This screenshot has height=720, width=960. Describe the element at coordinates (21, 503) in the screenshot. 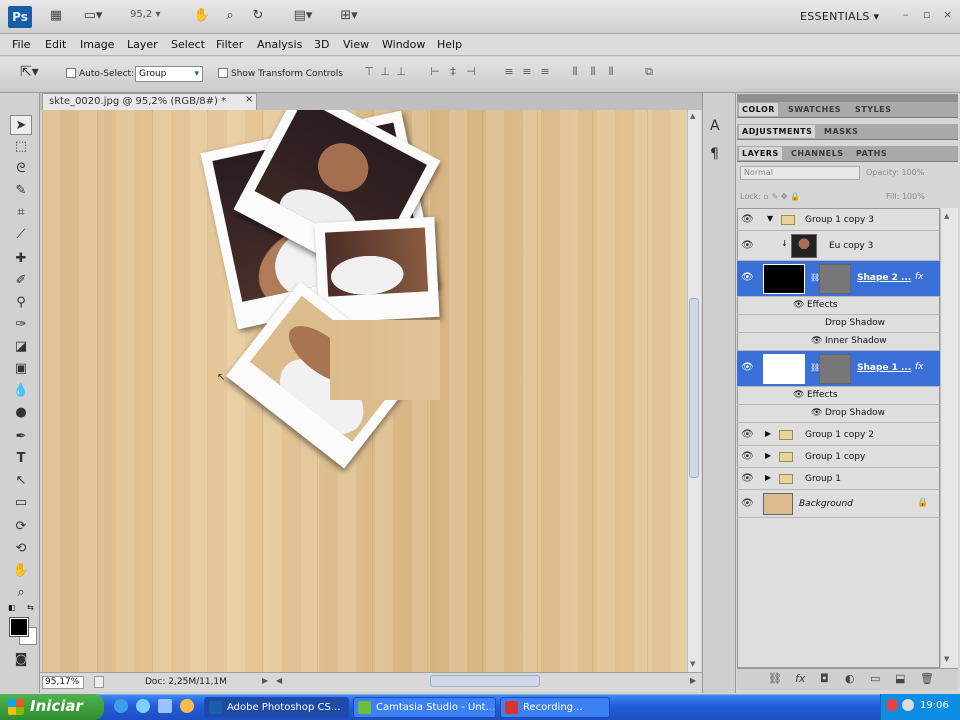

I see `shape-tool-icon: ▭` at that location.